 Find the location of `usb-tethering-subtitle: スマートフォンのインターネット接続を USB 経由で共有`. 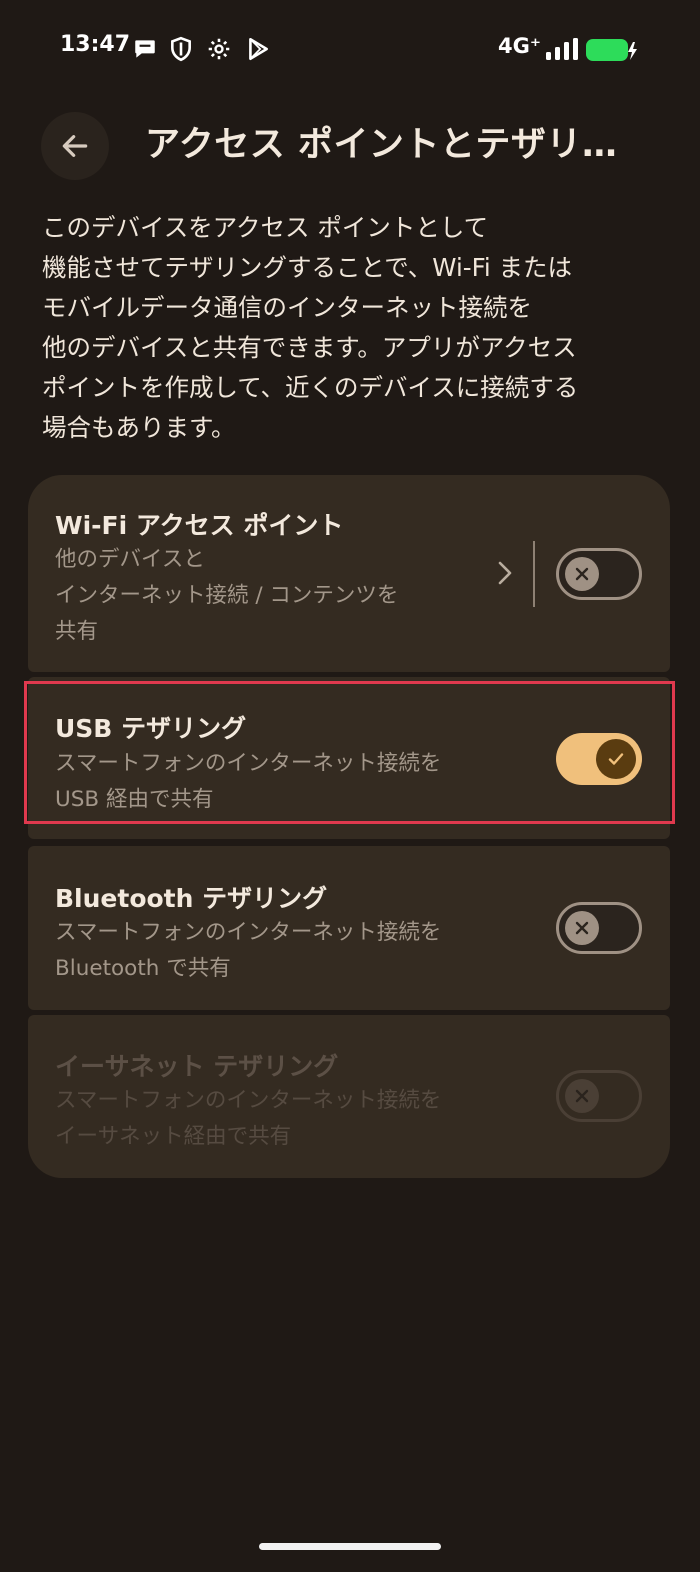

usb-tethering-subtitle: スマートフォンのインターネット接続を USB 経由で共有 is located at coordinates (248, 781).